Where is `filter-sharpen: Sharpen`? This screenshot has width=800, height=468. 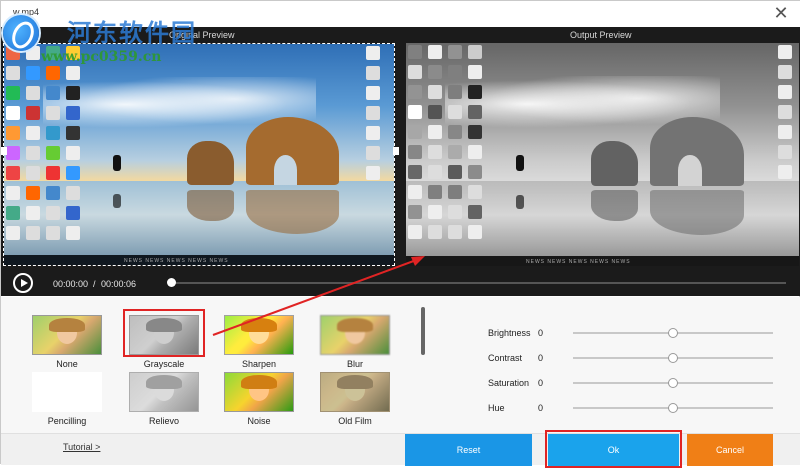
filter-sharpen: Sharpen is located at coordinates (259, 342).